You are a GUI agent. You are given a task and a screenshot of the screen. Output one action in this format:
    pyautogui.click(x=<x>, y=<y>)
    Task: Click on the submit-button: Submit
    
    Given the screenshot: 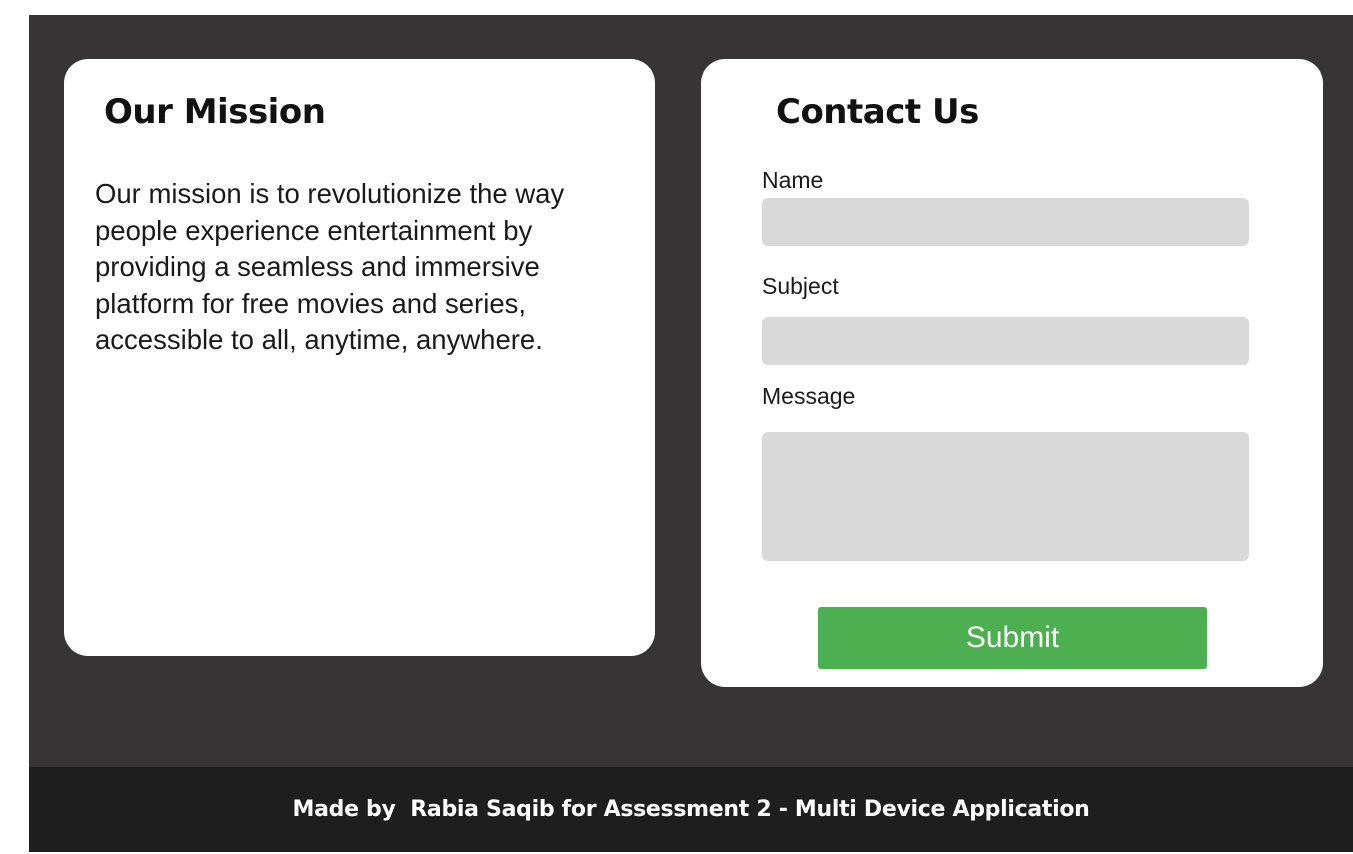 What is the action you would take?
    pyautogui.click(x=1012, y=638)
    